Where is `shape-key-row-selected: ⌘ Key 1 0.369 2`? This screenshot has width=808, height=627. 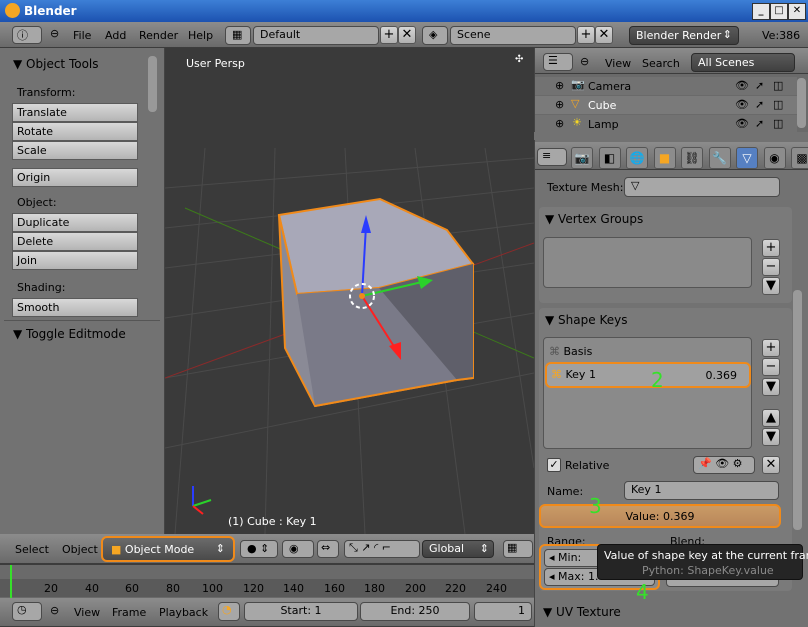
shape-key-row-selected: ⌘ Key 1 0.369 2 is located at coordinates (648, 377).